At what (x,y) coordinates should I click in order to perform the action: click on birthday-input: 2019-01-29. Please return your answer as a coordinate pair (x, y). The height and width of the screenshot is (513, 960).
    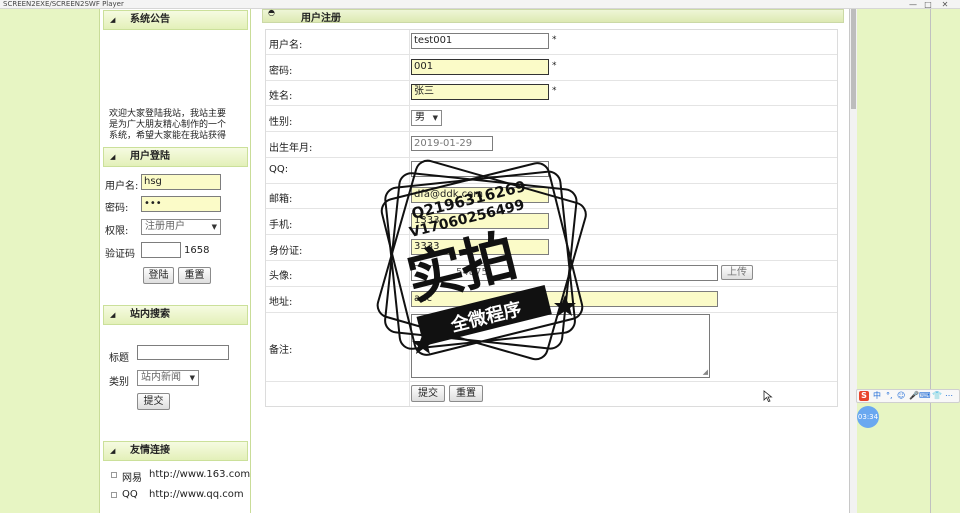
    Looking at the image, I should click on (452, 143).